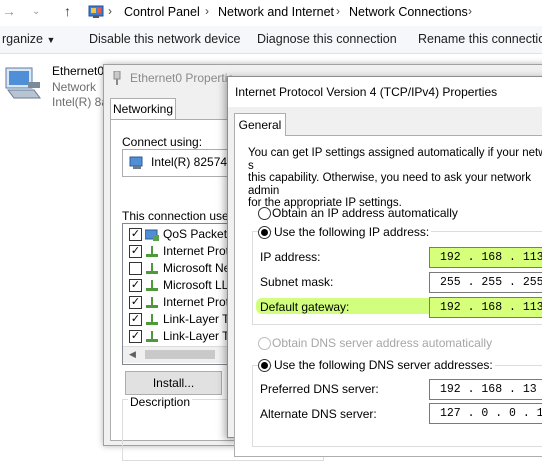  What do you see at coordinates (485, 307) in the screenshot?
I see `default-gateway-input: 192 . 168 . 113 . 1` at bounding box center [485, 307].